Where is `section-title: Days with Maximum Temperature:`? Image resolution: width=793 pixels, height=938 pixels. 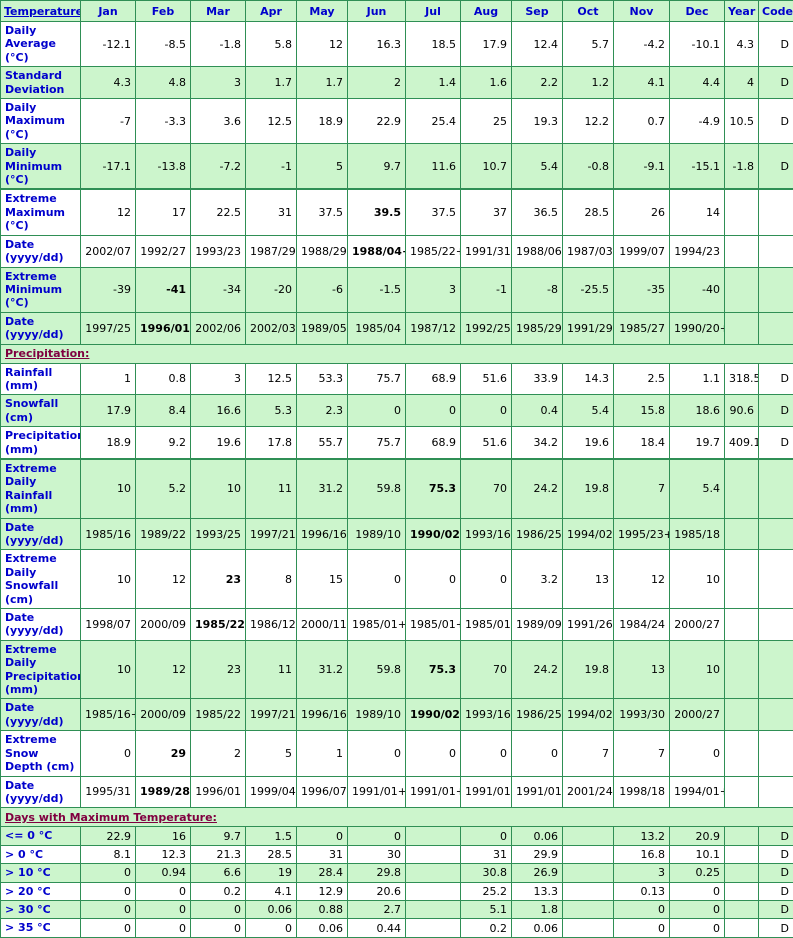 section-title: Days with Maximum Temperature: is located at coordinates (397, 817).